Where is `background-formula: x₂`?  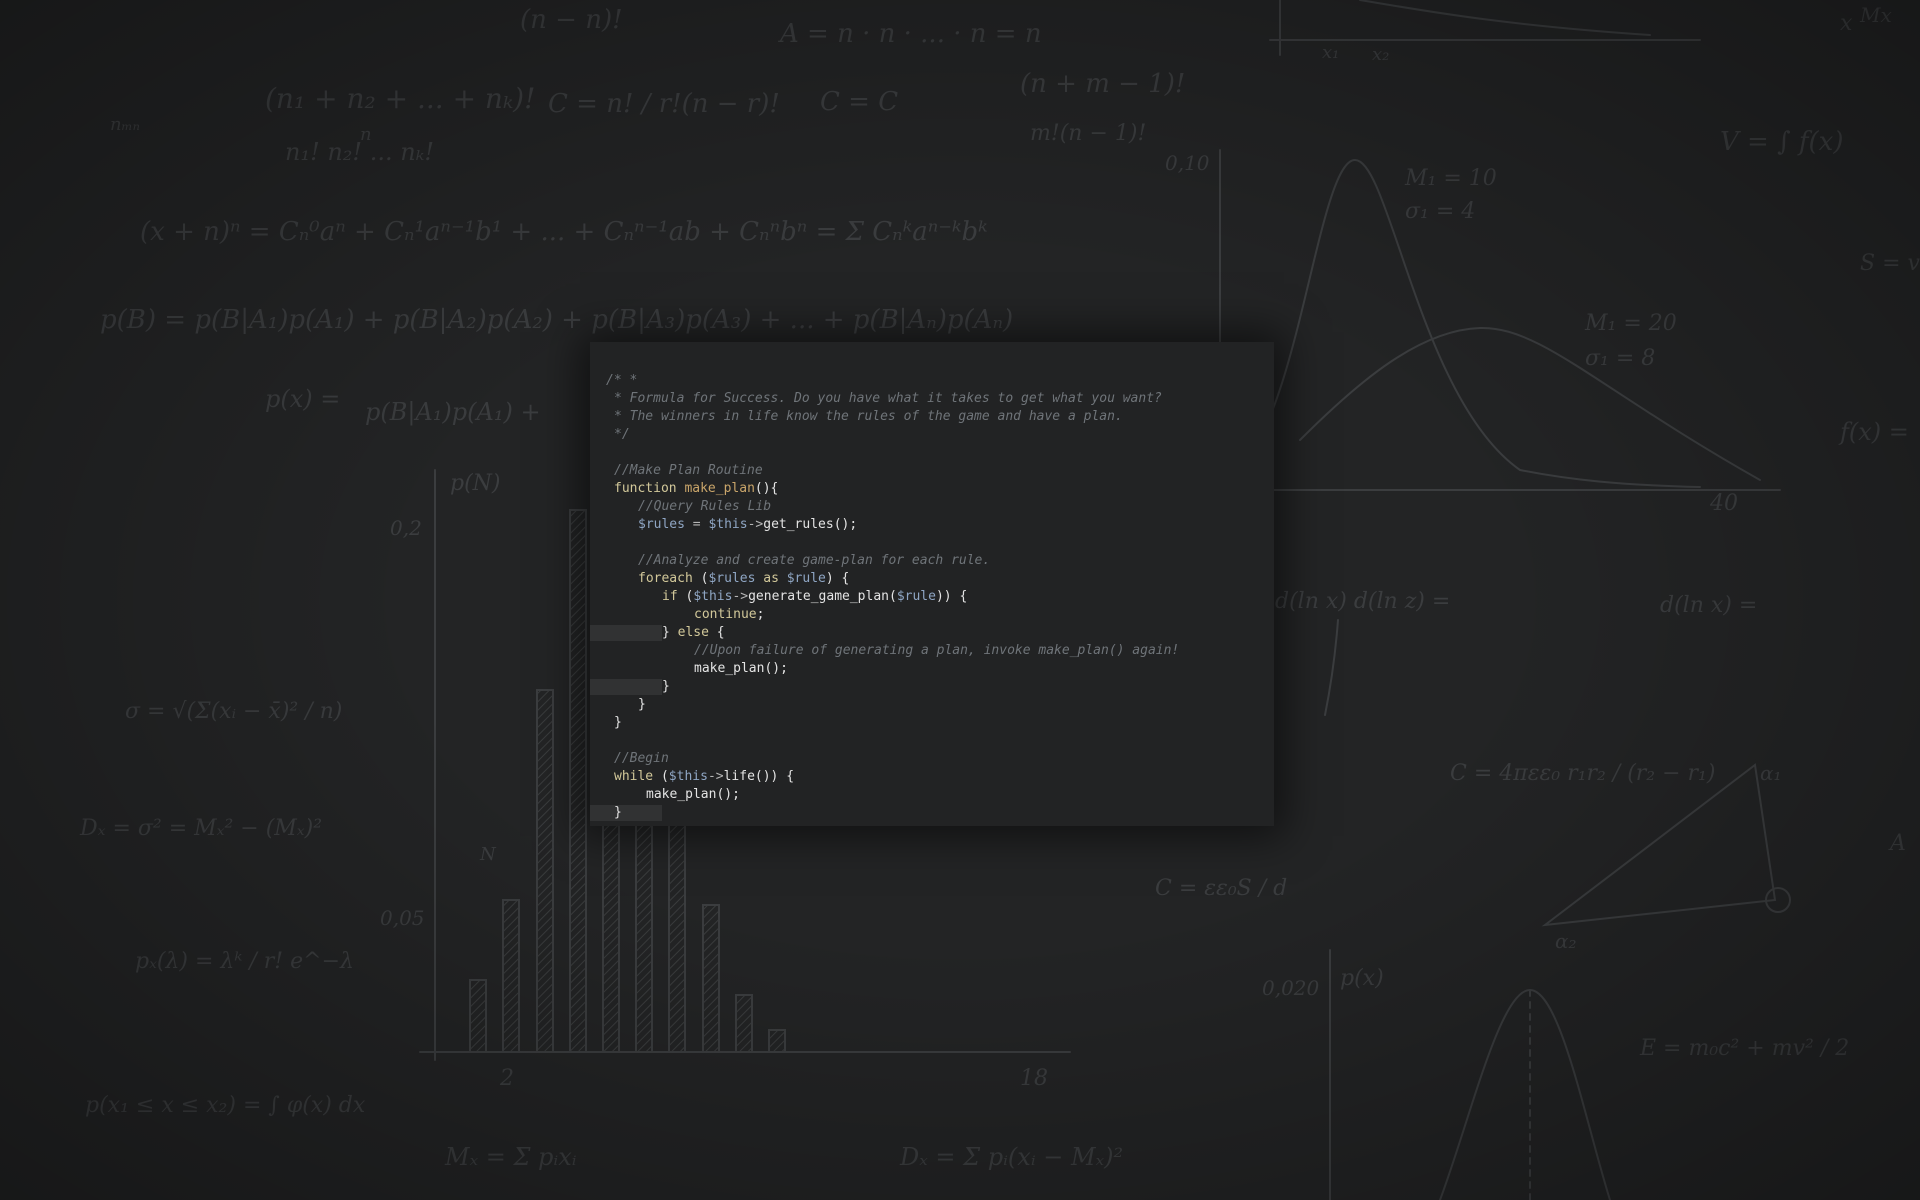
background-formula: x₂ is located at coordinates (1380, 54).